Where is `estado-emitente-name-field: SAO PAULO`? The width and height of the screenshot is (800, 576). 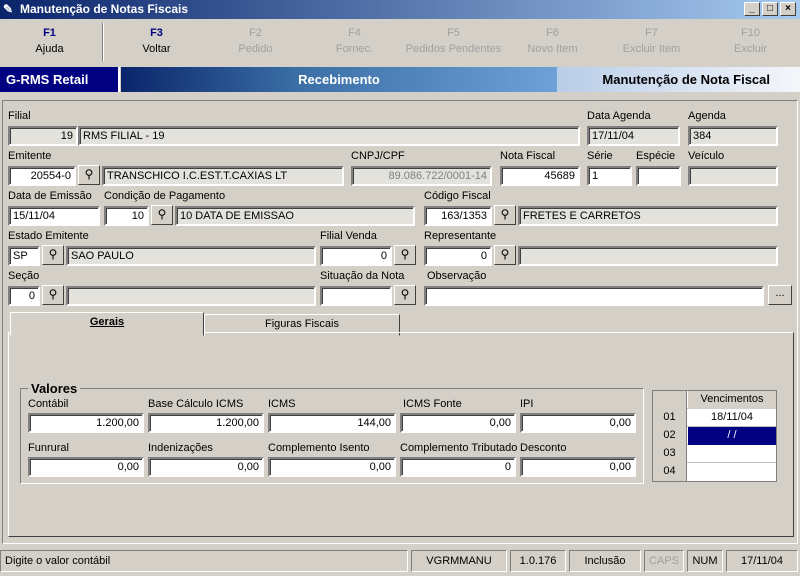 estado-emitente-name-field: SAO PAULO is located at coordinates (191, 256).